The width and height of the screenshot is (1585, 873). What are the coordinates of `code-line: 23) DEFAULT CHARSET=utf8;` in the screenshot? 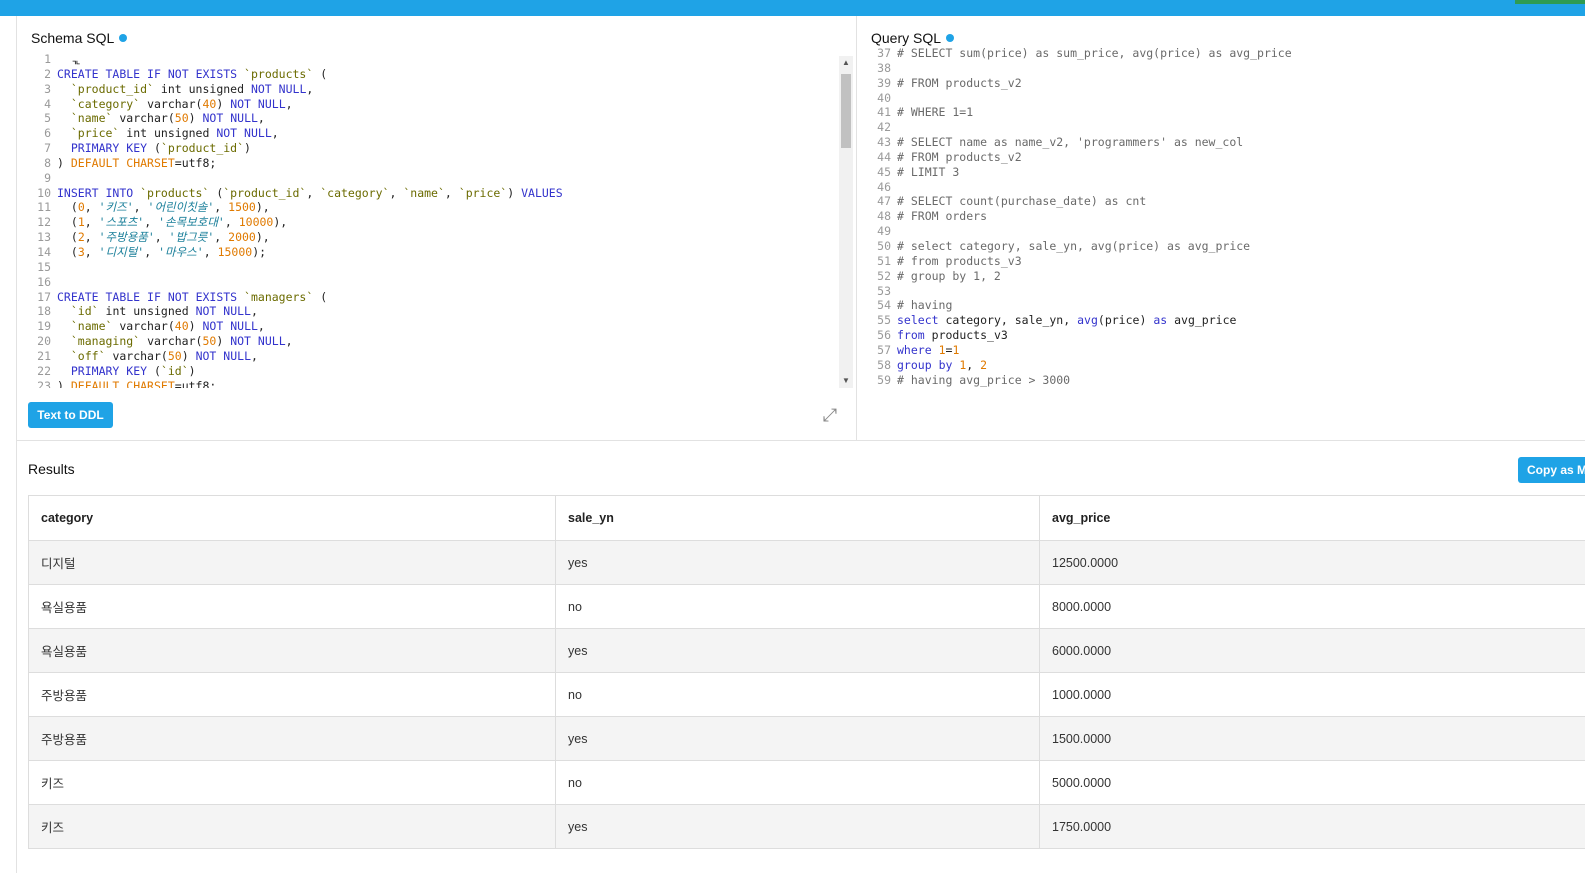 It's located at (433, 383).